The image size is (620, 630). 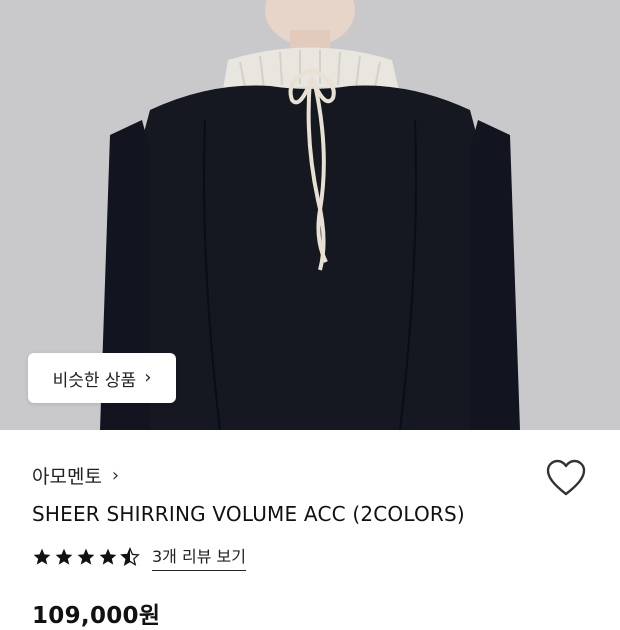 What do you see at coordinates (248, 514) in the screenshot?
I see `product-title: SHEER SHIRRING VOLUME ACC (2COLORS)` at bounding box center [248, 514].